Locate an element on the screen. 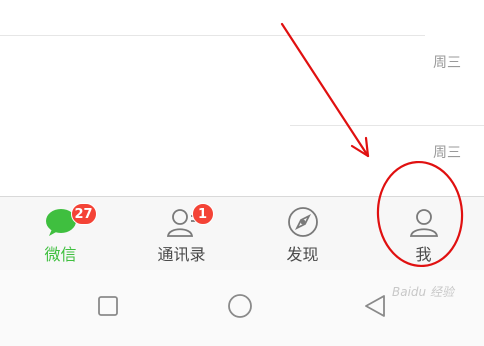 The image size is (484, 346). tab-discover: 发现 is located at coordinates (302, 234).